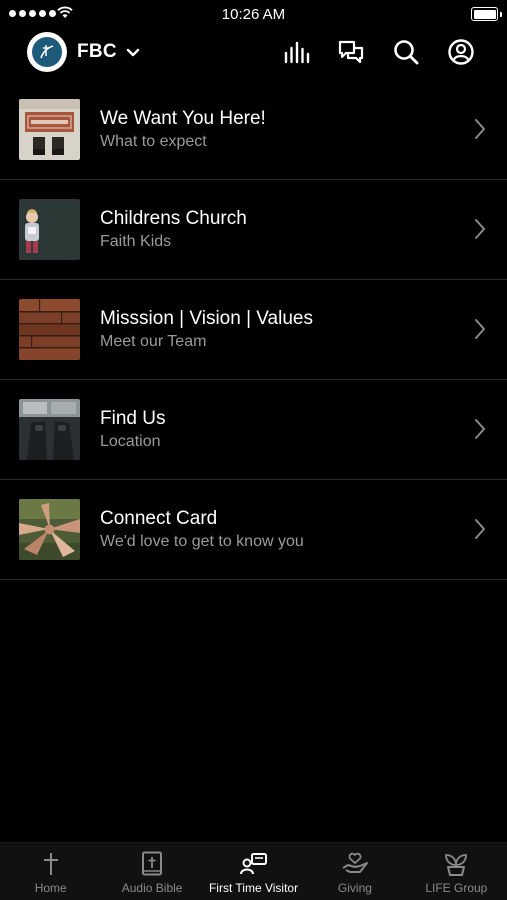 This screenshot has width=507, height=900. I want to click on tab-giving: Giving, so click(354, 871).